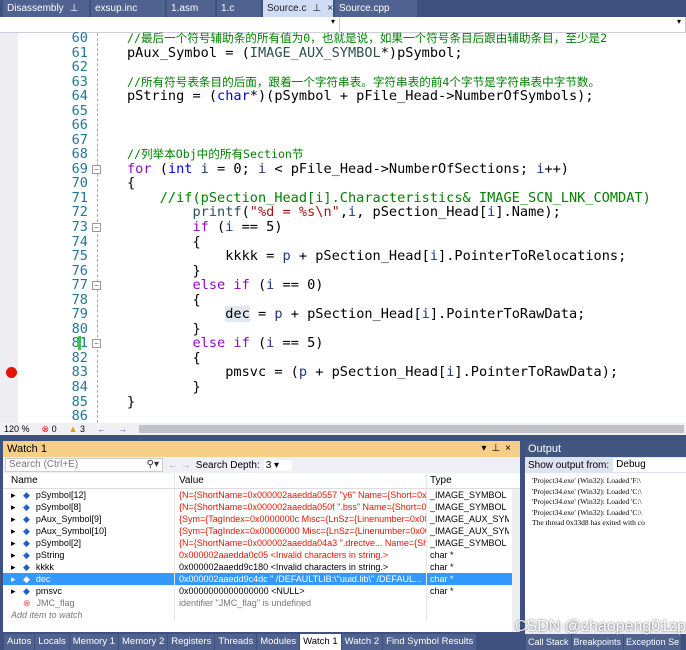  Describe the element at coordinates (376, 8) in the screenshot. I see `tab-source-cpp: Source.cpp` at that location.